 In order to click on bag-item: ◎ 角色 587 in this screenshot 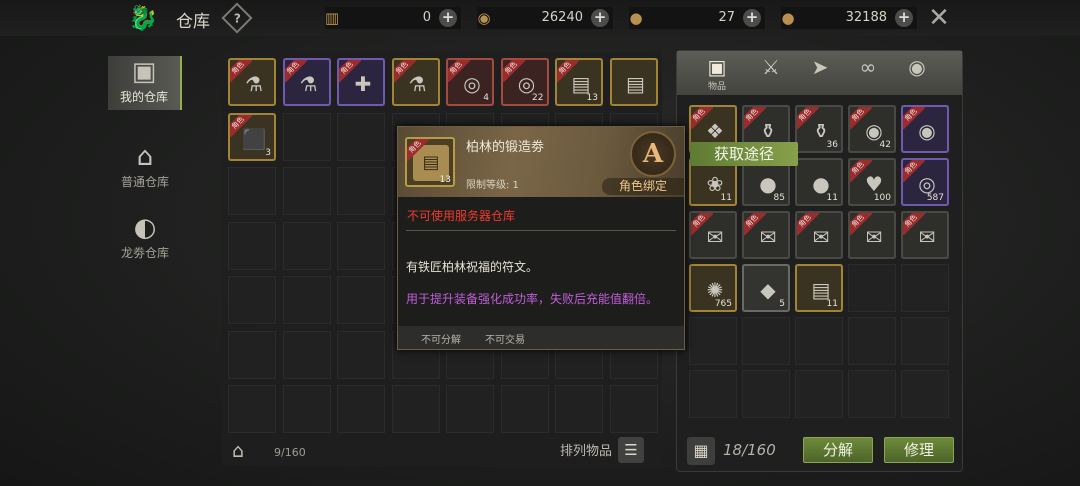, I will do `click(925, 182)`.